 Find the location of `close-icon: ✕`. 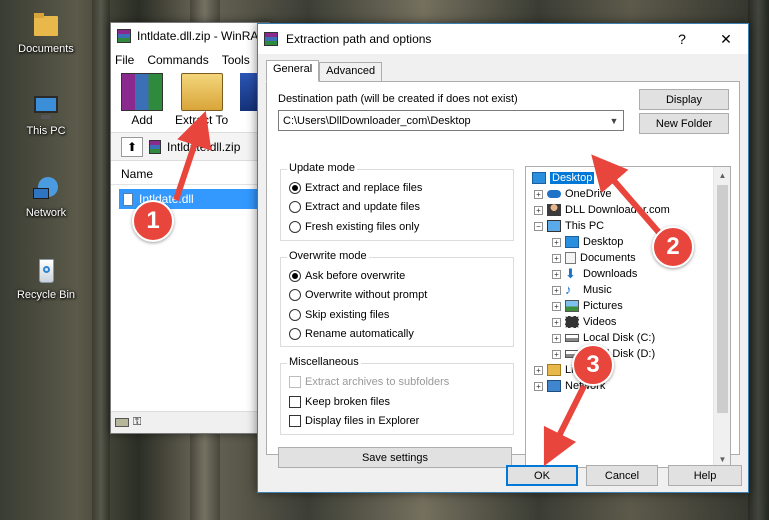

close-icon: ✕ is located at coordinates (726, 38).